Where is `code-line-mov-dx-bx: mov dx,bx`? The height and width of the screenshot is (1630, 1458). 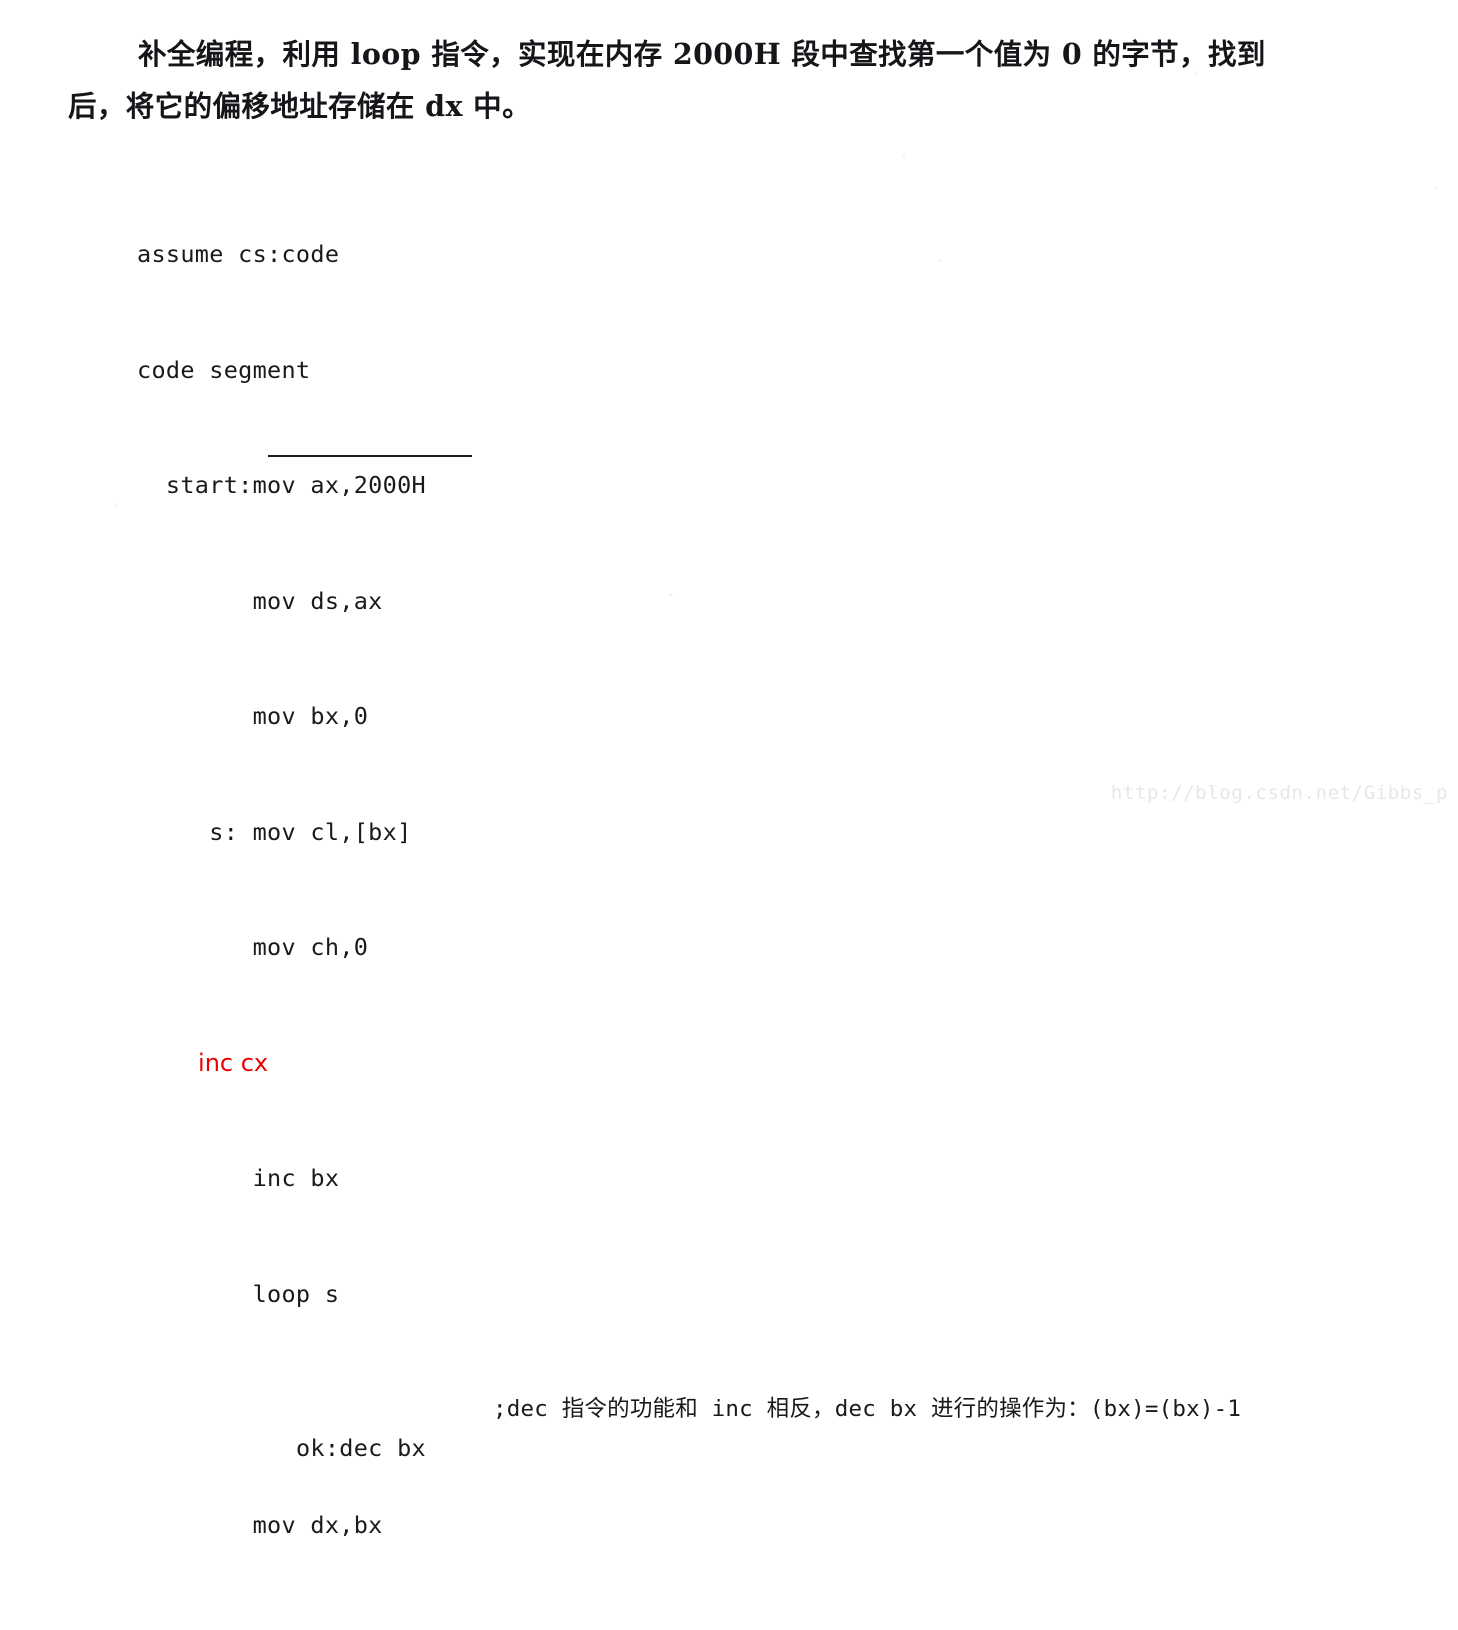 code-line-mov-dx-bx: mov dx,bx is located at coordinates (260, 1524).